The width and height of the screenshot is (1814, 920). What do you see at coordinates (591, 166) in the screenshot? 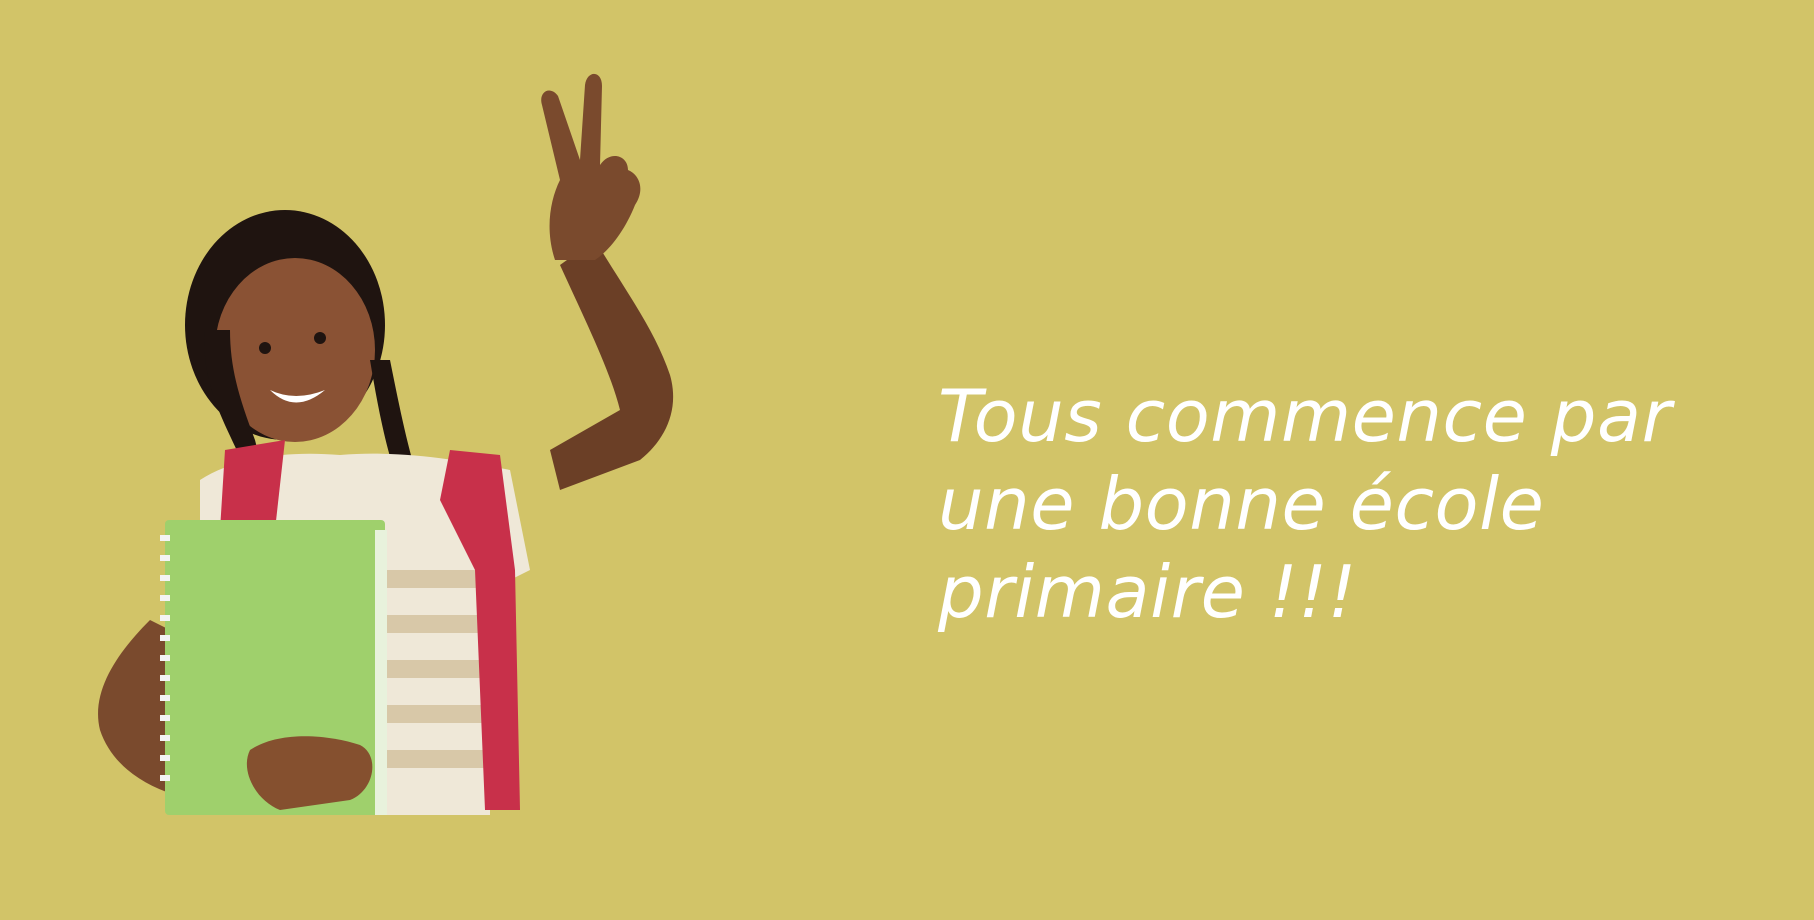
I see `peace-sign-hand` at bounding box center [591, 166].